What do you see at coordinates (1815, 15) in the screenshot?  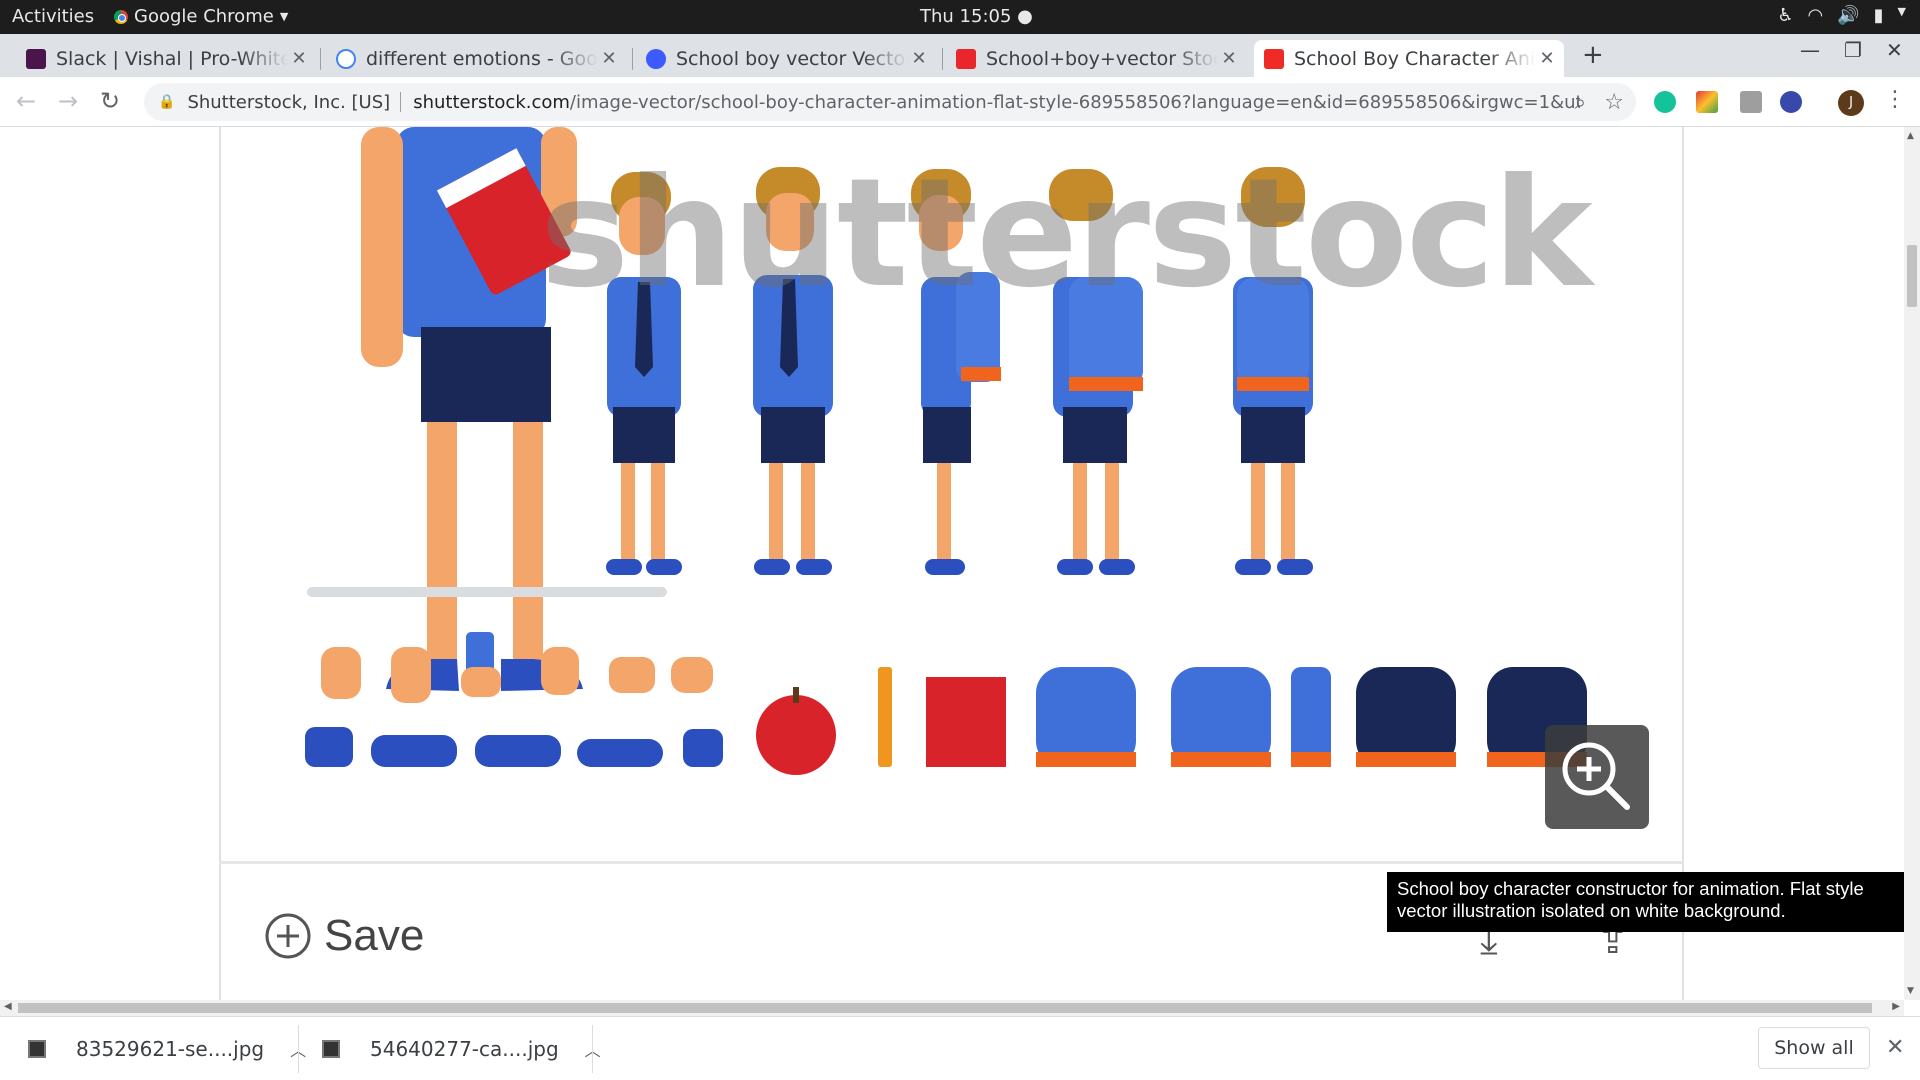 I see `wifi-icon: ◠` at bounding box center [1815, 15].